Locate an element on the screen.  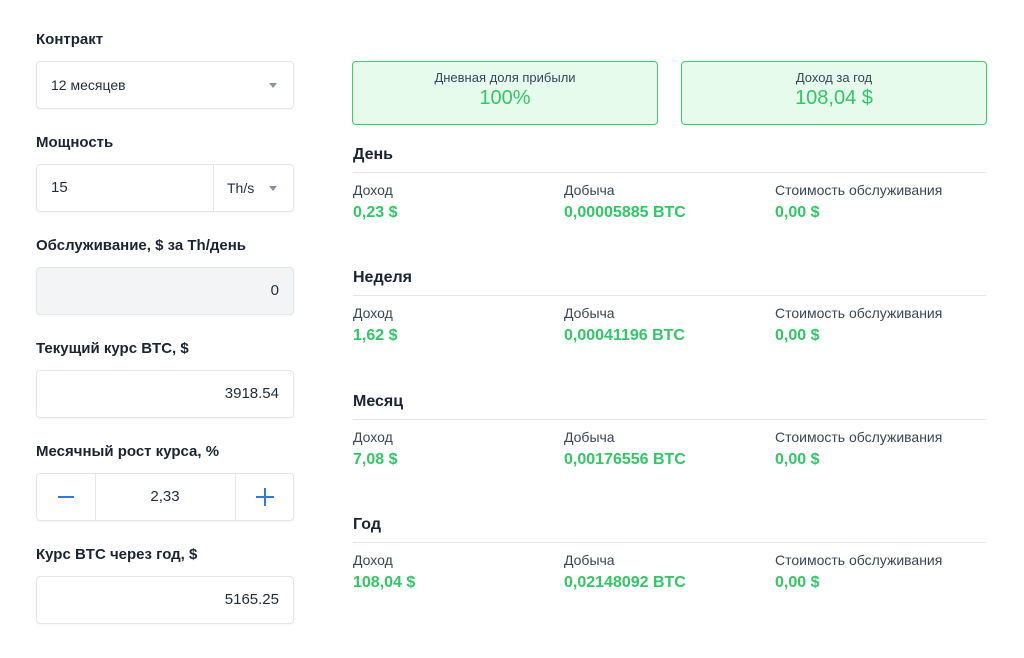
income-value: 0,23 $ is located at coordinates (375, 212).